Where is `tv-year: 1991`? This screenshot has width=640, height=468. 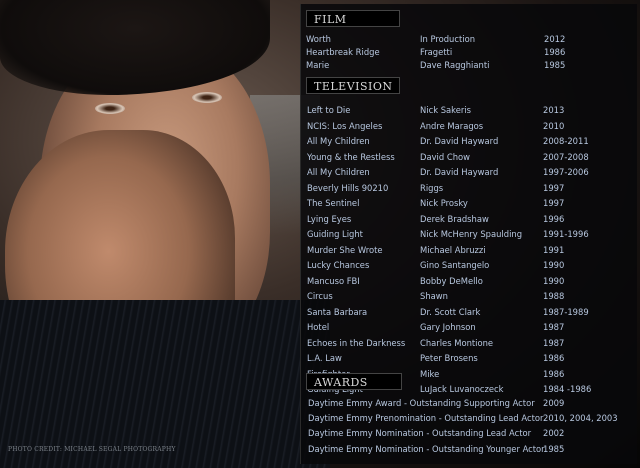
tv-year: 1991 is located at coordinates (554, 249).